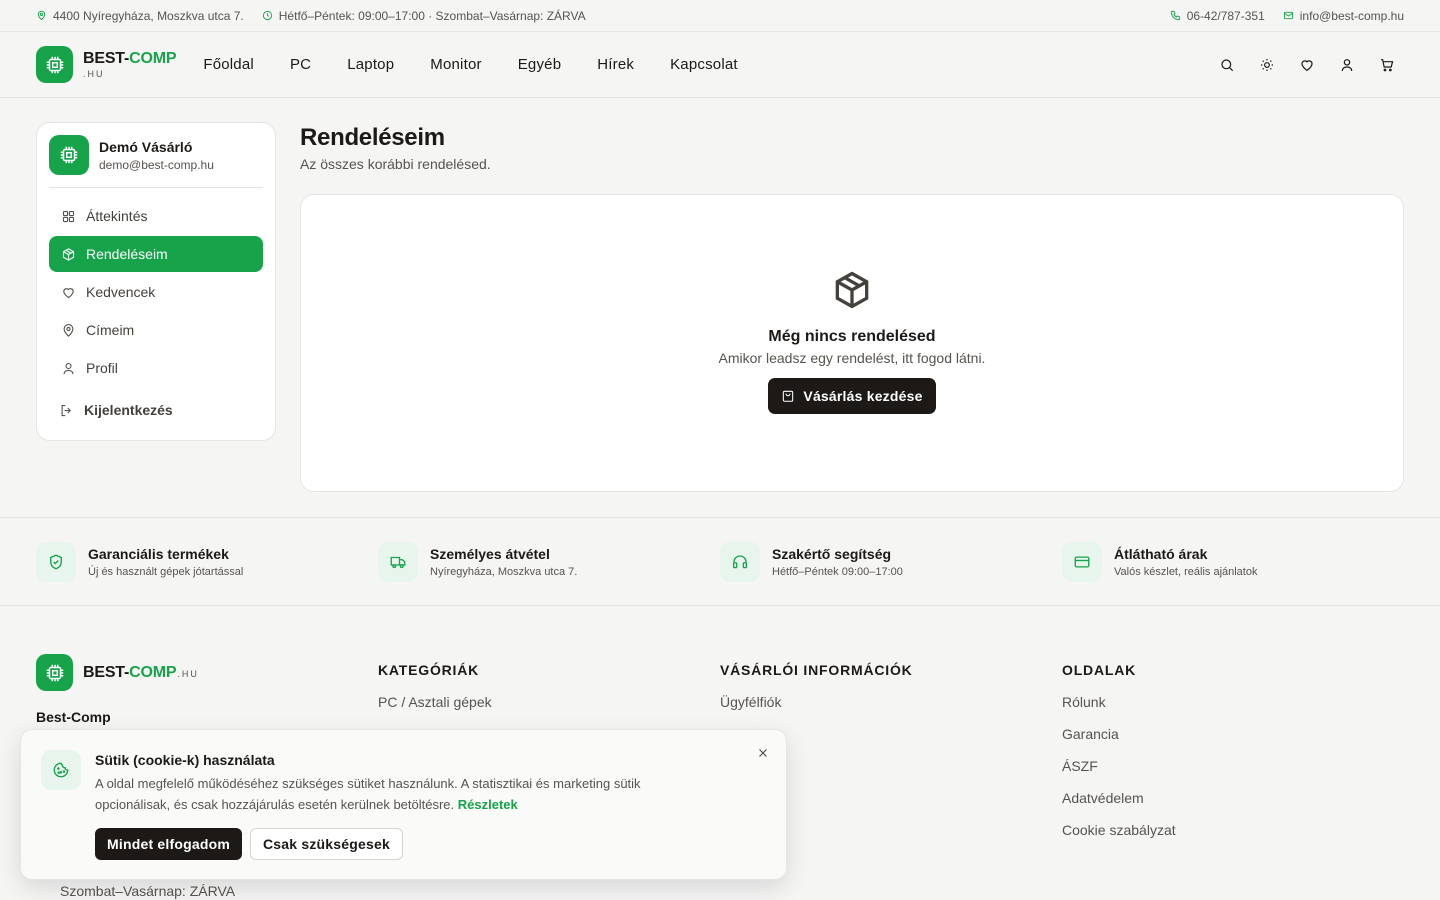  I want to click on footer-link: Garancia, so click(1233, 742).